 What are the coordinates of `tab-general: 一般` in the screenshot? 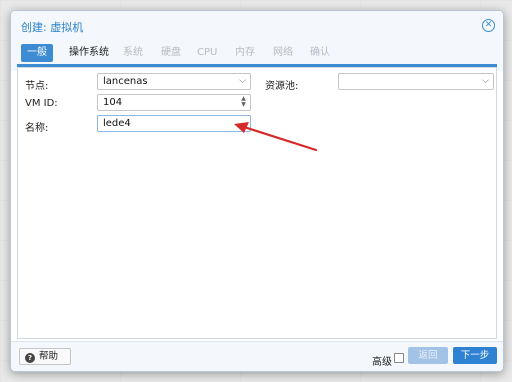 It's located at (37, 53).